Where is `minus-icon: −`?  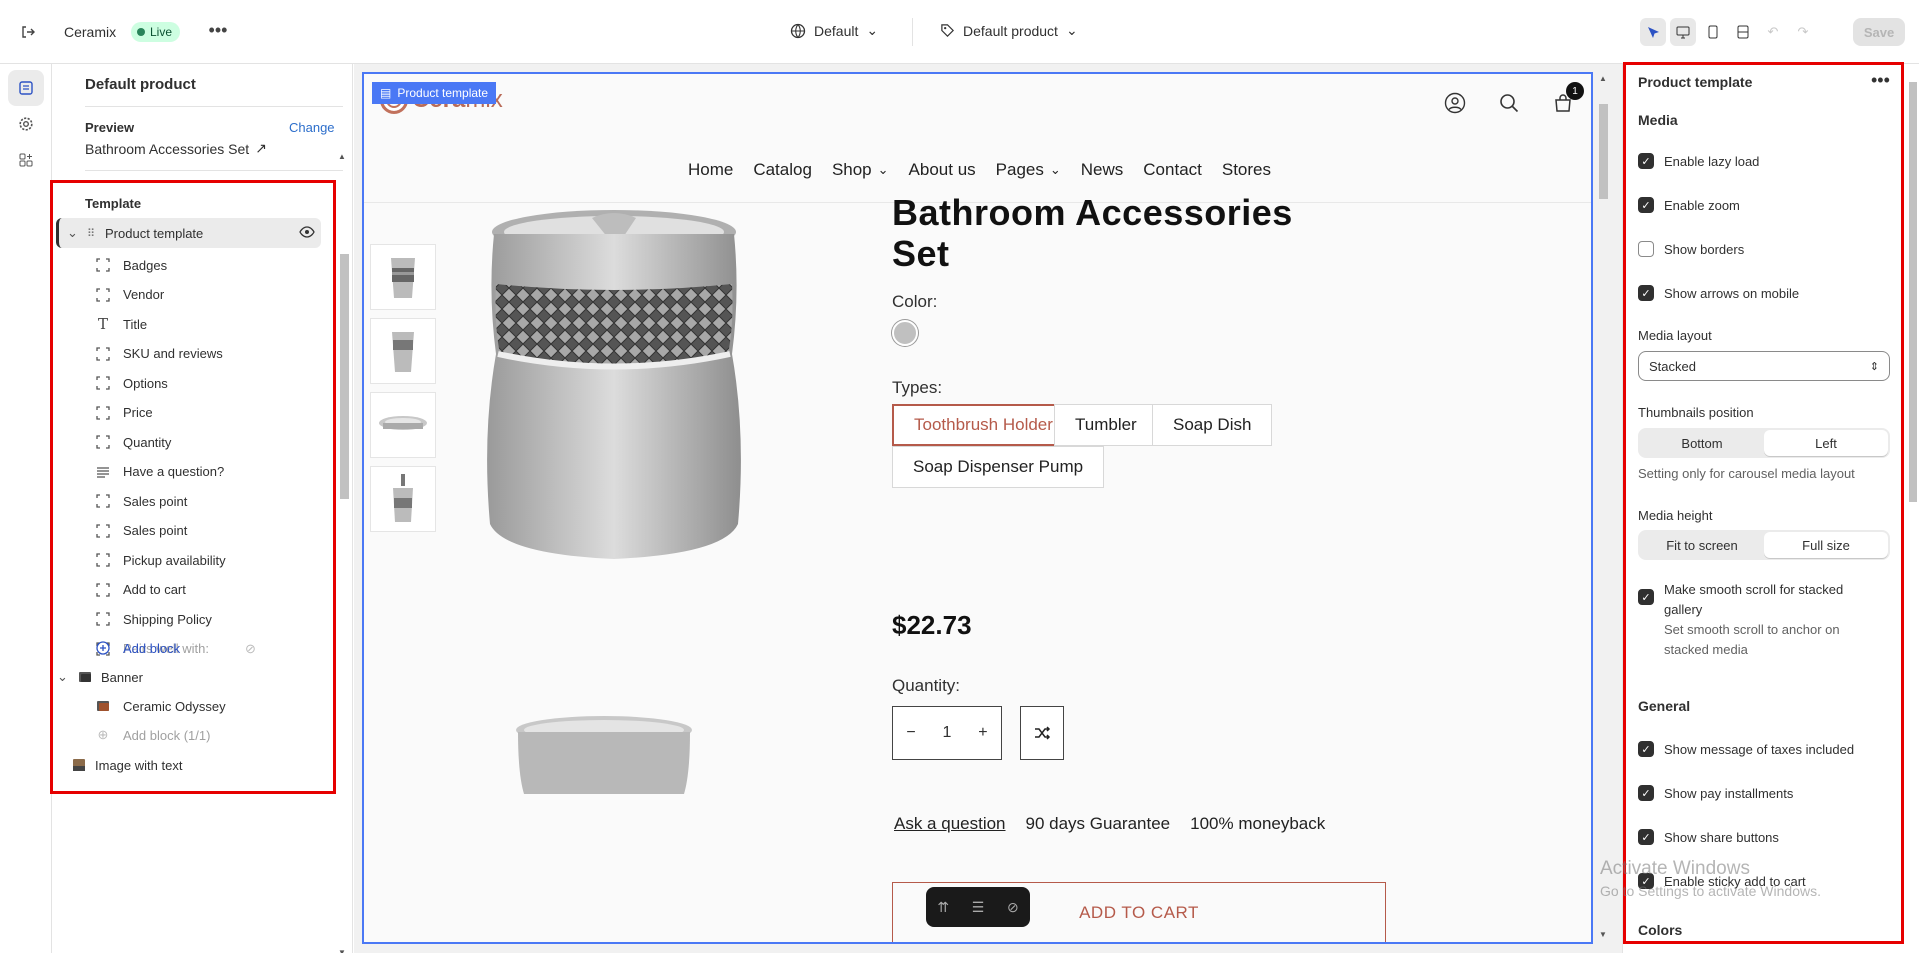 minus-icon: − is located at coordinates (910, 733).